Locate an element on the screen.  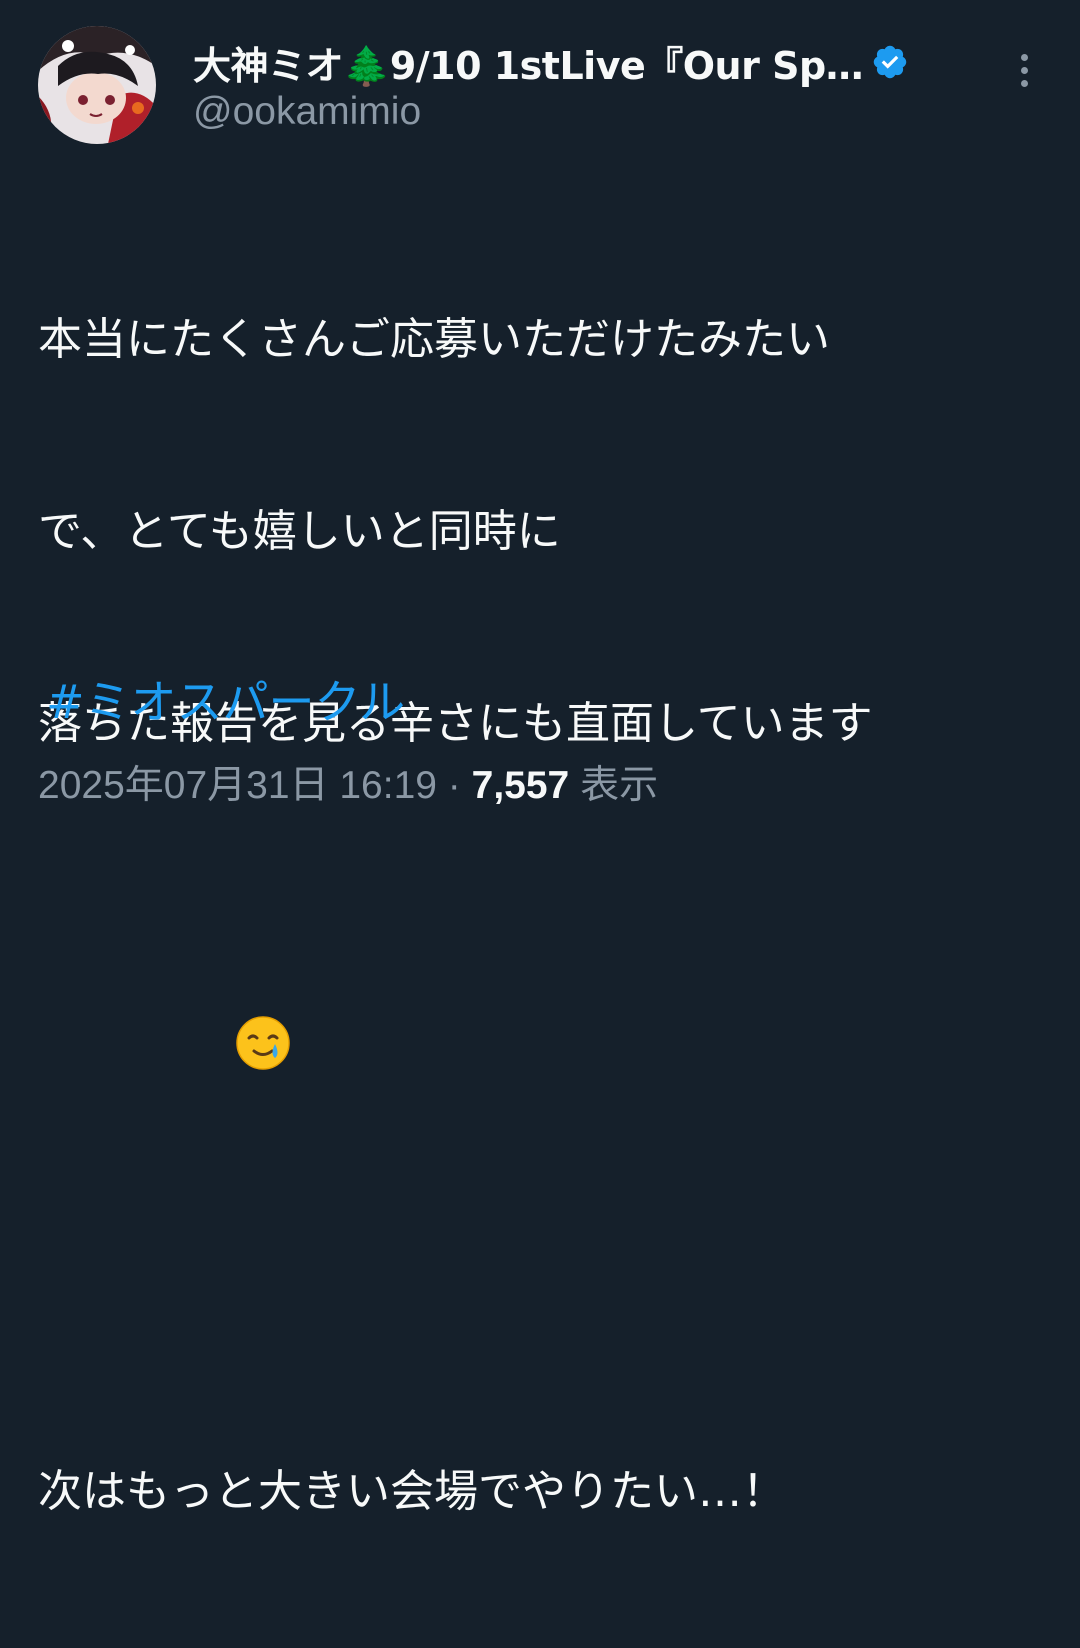
tweet-meta: 2025年07月31日 16:19 · 7,557 表示 is located at coordinates (348, 782).